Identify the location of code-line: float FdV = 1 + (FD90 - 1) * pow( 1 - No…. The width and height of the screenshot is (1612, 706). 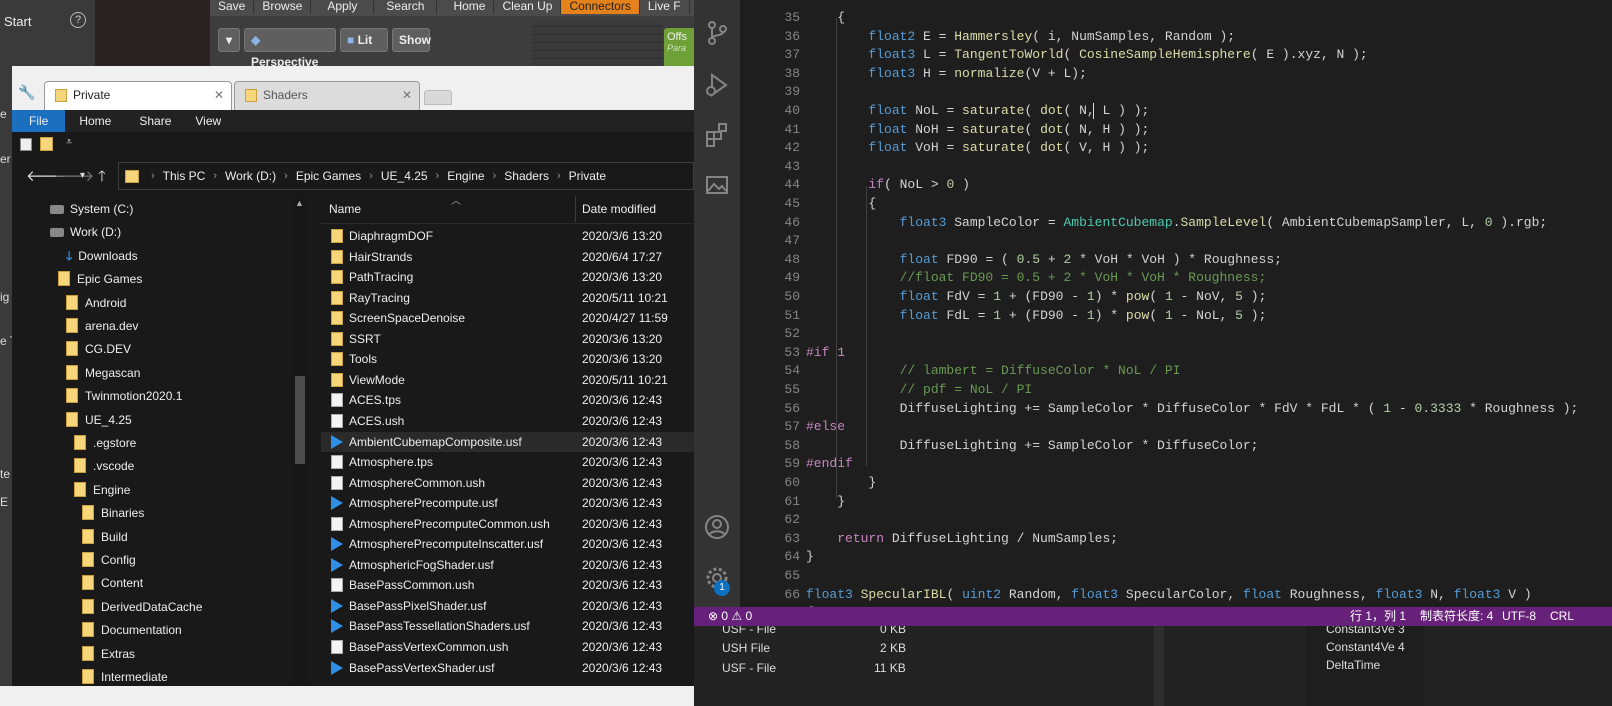
(1036, 296).